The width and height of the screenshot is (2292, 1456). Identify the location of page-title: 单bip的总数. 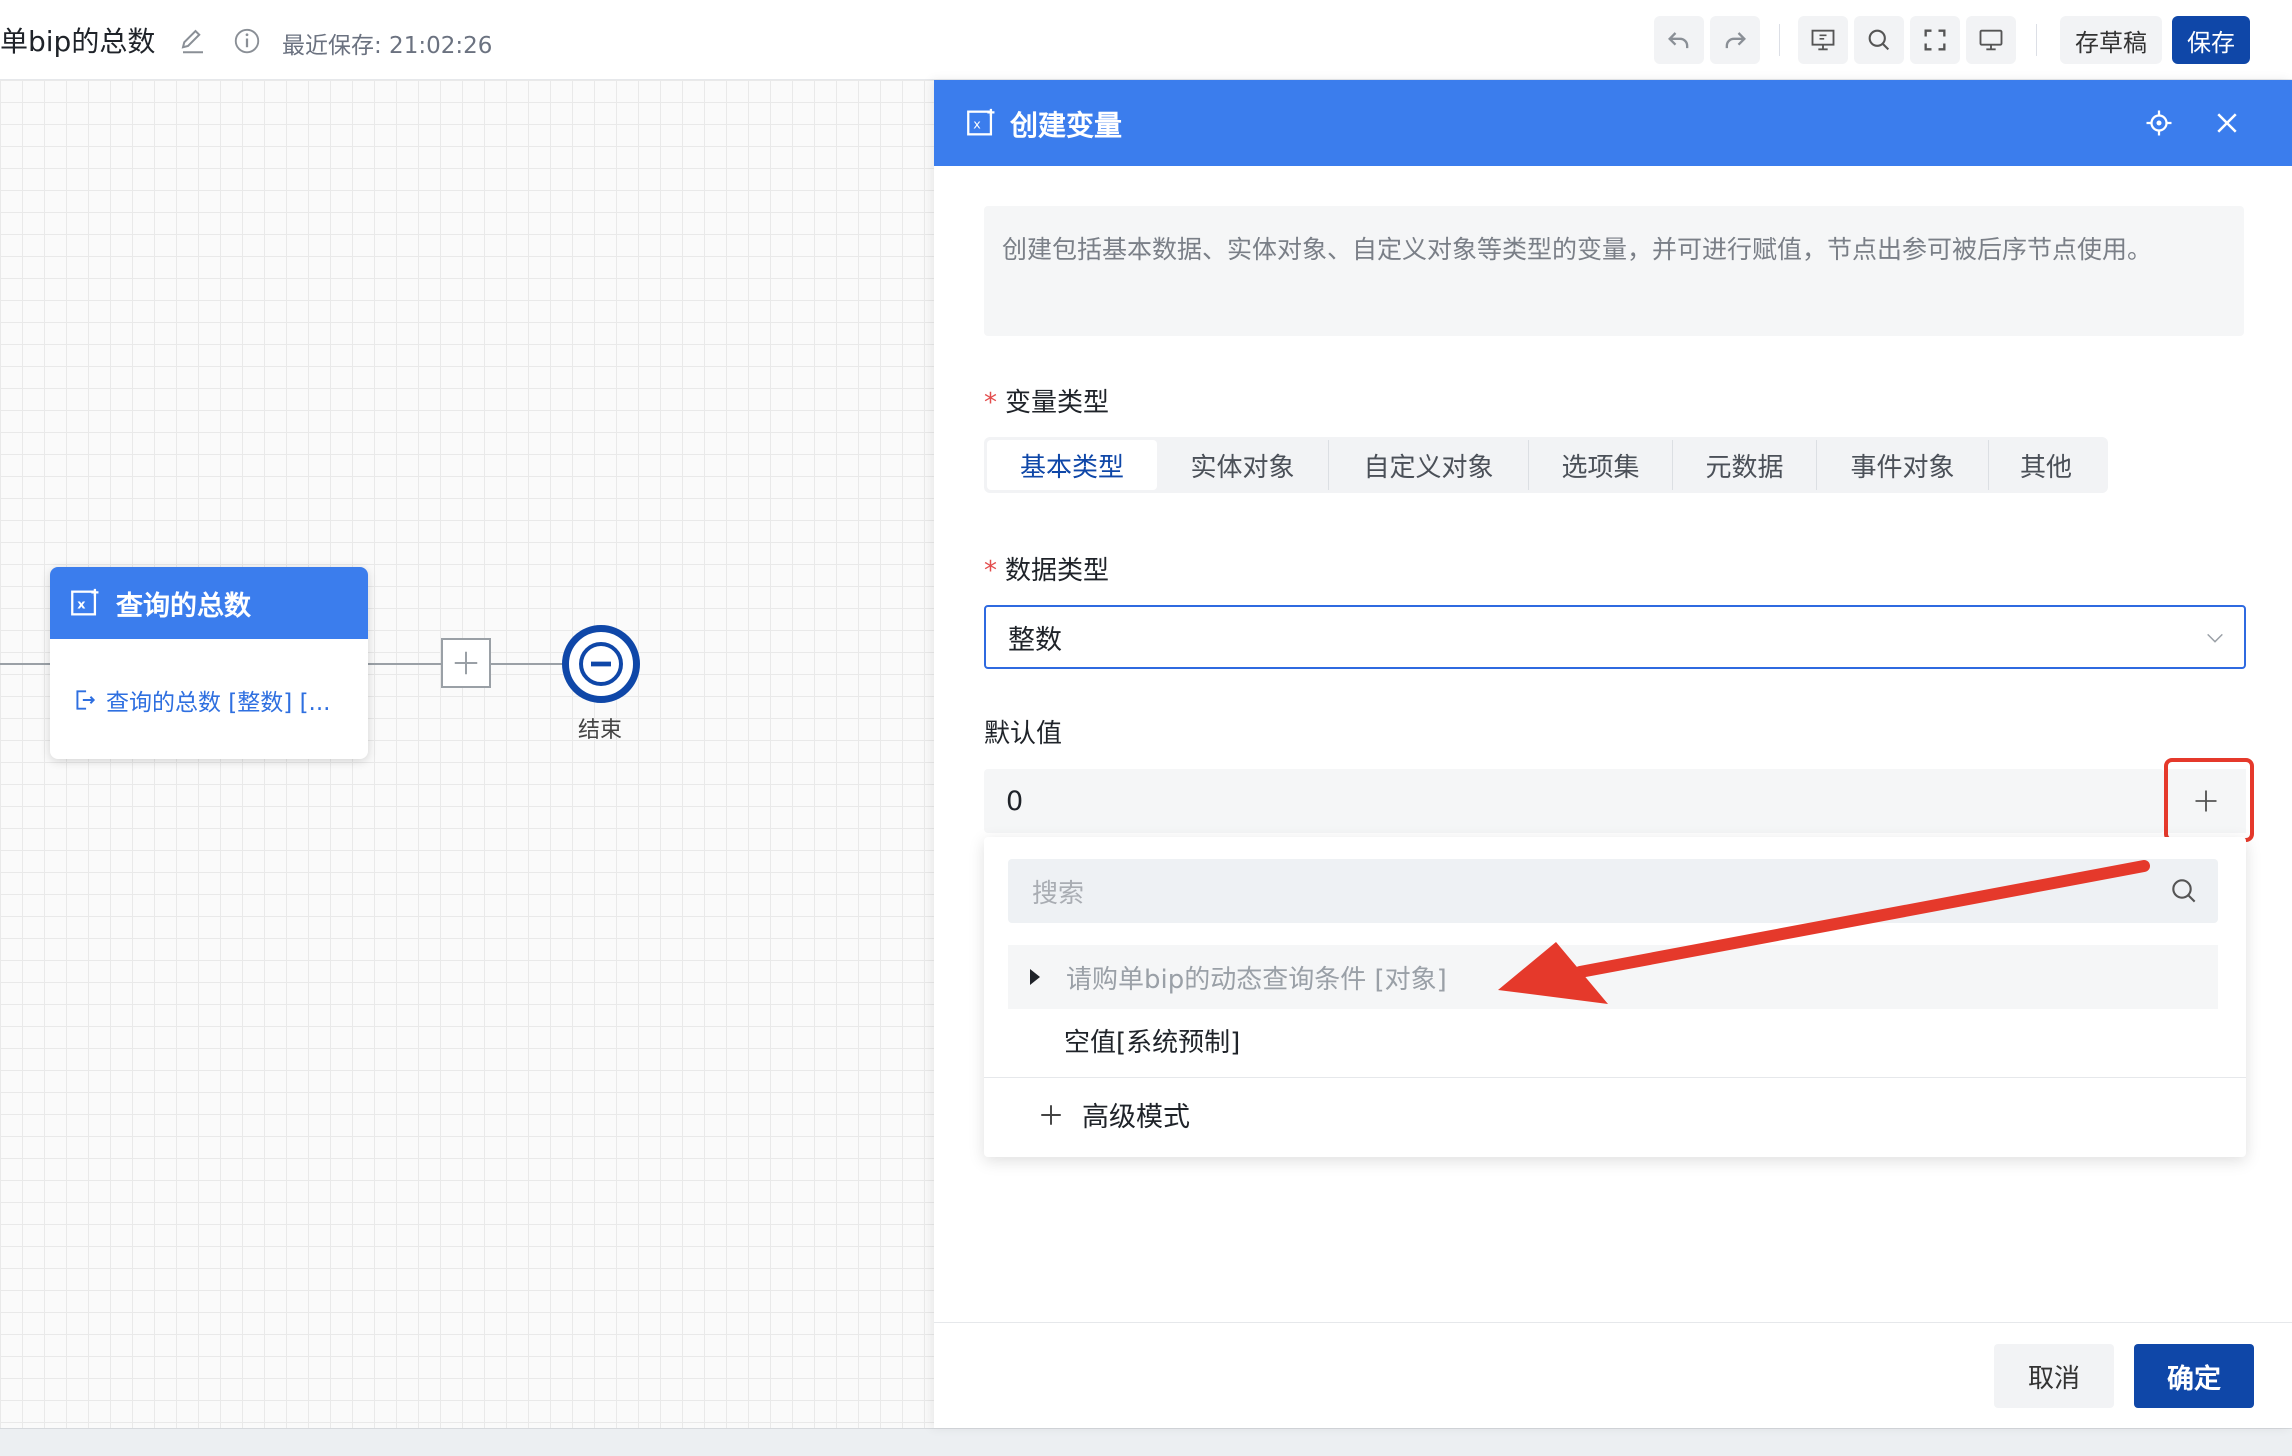
(78, 41).